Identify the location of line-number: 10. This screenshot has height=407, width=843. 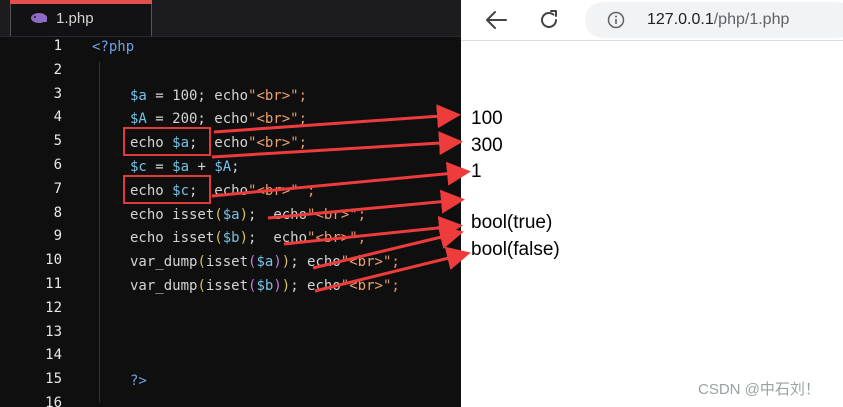
(53, 260).